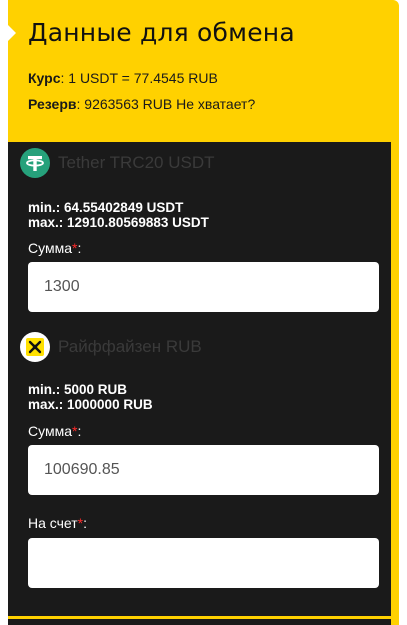  I want to click on not-enough-link: Не хватает?, so click(215, 104).